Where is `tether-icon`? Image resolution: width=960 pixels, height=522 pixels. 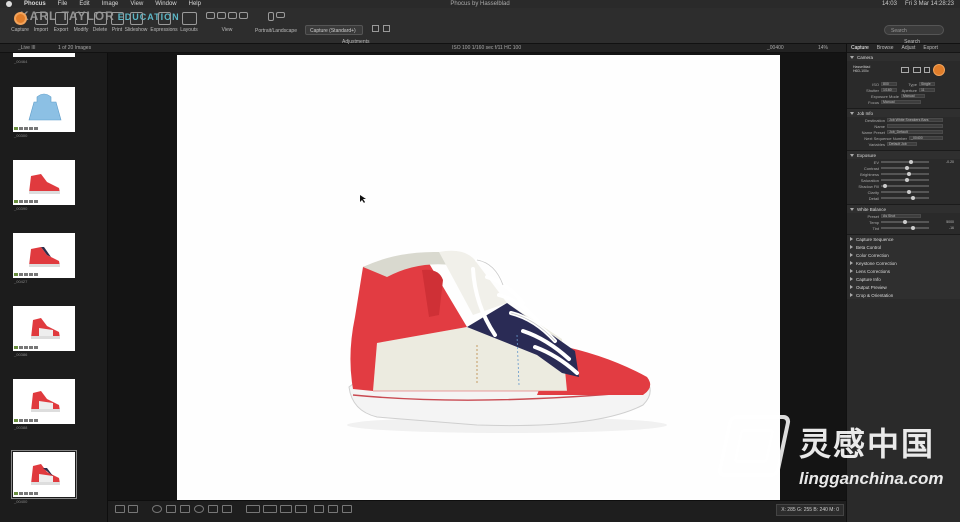 tether-icon is located at coordinates (927, 70).